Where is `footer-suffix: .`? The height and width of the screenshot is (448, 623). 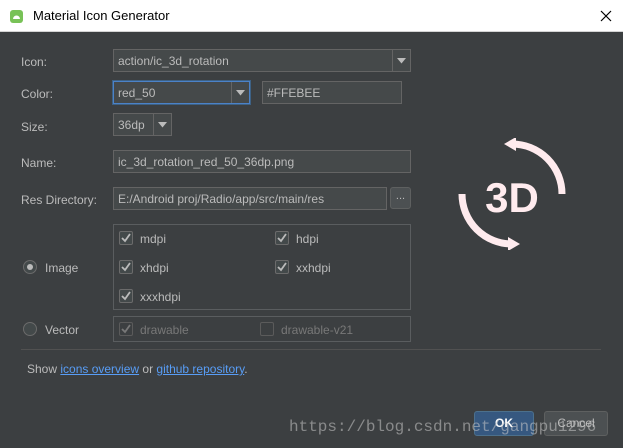
footer-suffix: . is located at coordinates (246, 369).